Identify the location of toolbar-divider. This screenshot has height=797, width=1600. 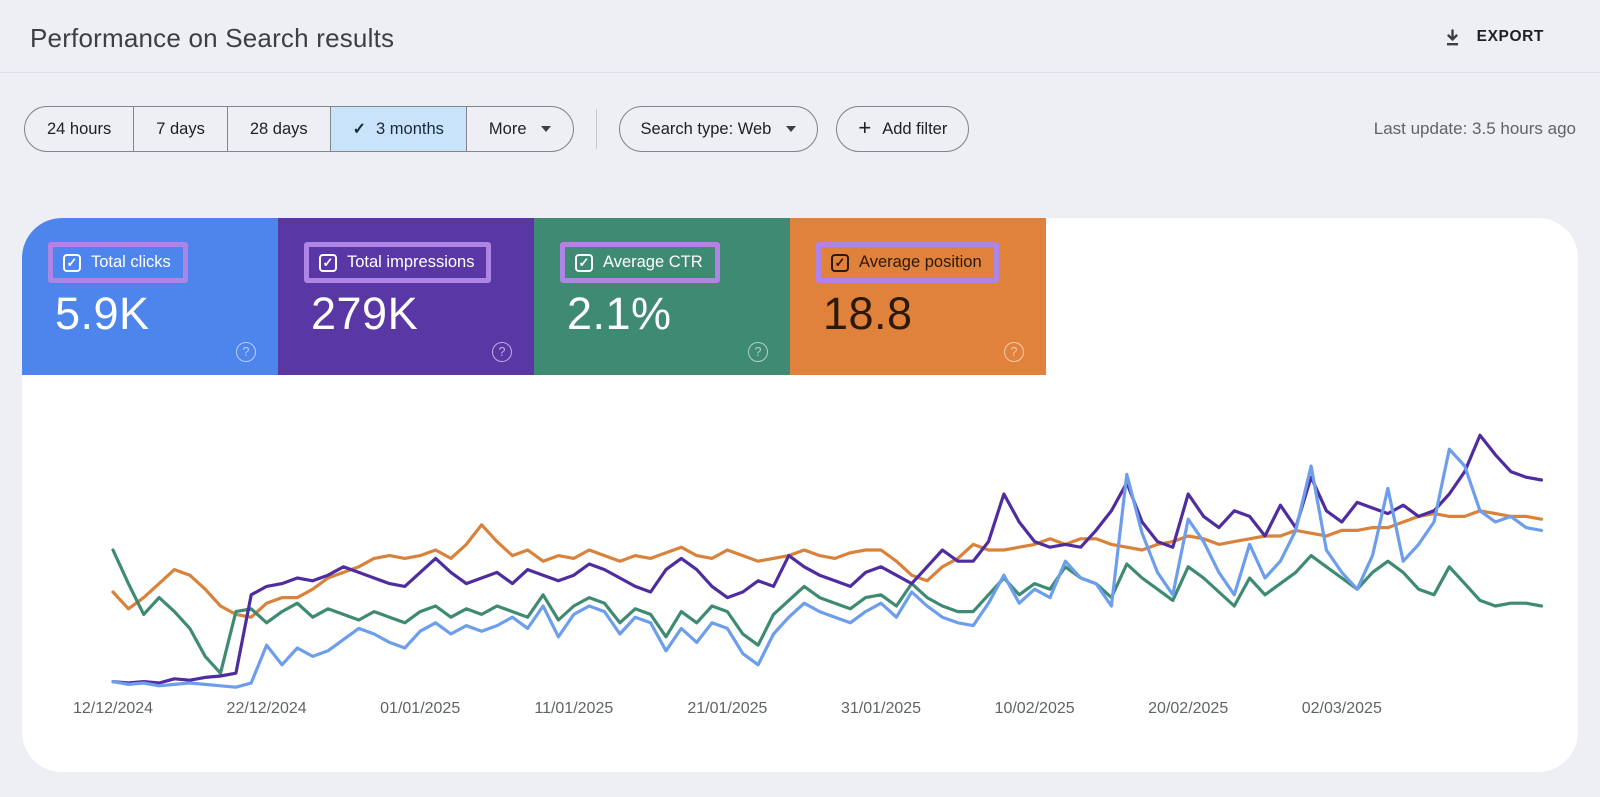
(596, 129).